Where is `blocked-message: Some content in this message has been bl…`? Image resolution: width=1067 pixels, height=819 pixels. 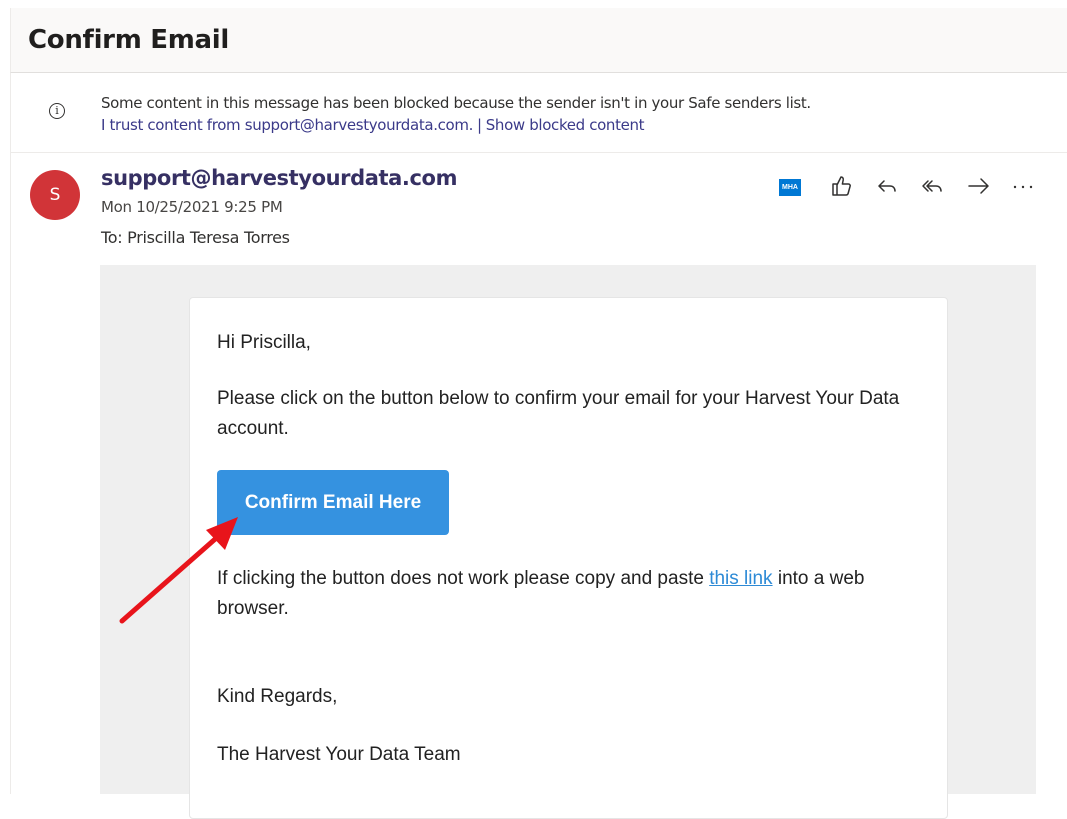 blocked-message: Some content in this message has been bl… is located at coordinates (456, 103).